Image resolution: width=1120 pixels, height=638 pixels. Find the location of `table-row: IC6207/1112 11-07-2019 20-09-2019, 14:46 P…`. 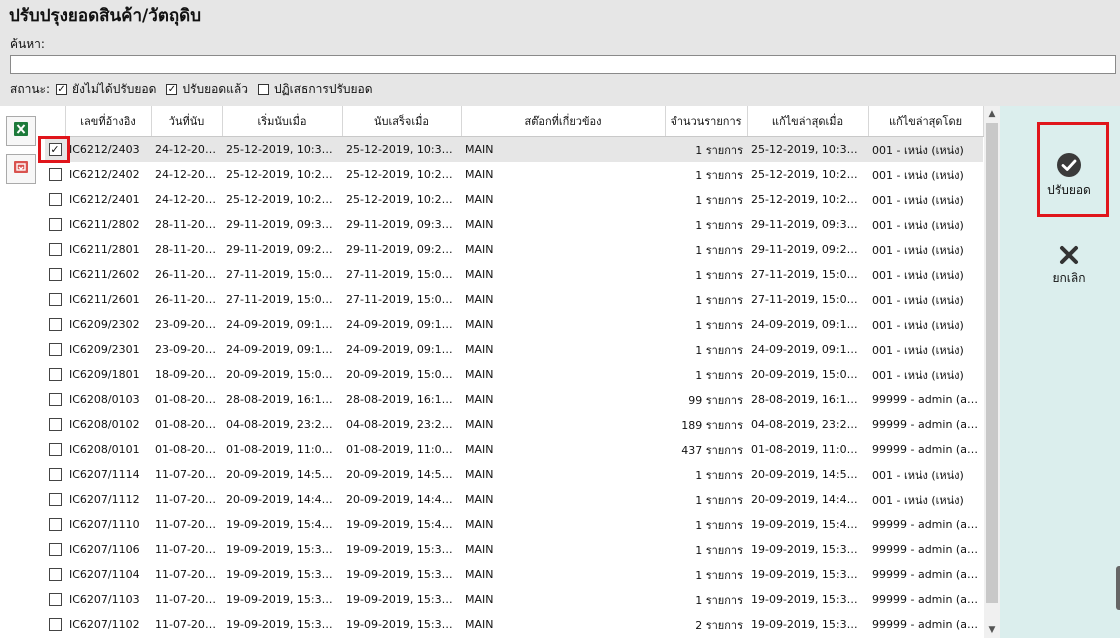

table-row: IC6207/1112 11-07-2019 20-09-2019, 14:46 P… is located at coordinates (514, 499).